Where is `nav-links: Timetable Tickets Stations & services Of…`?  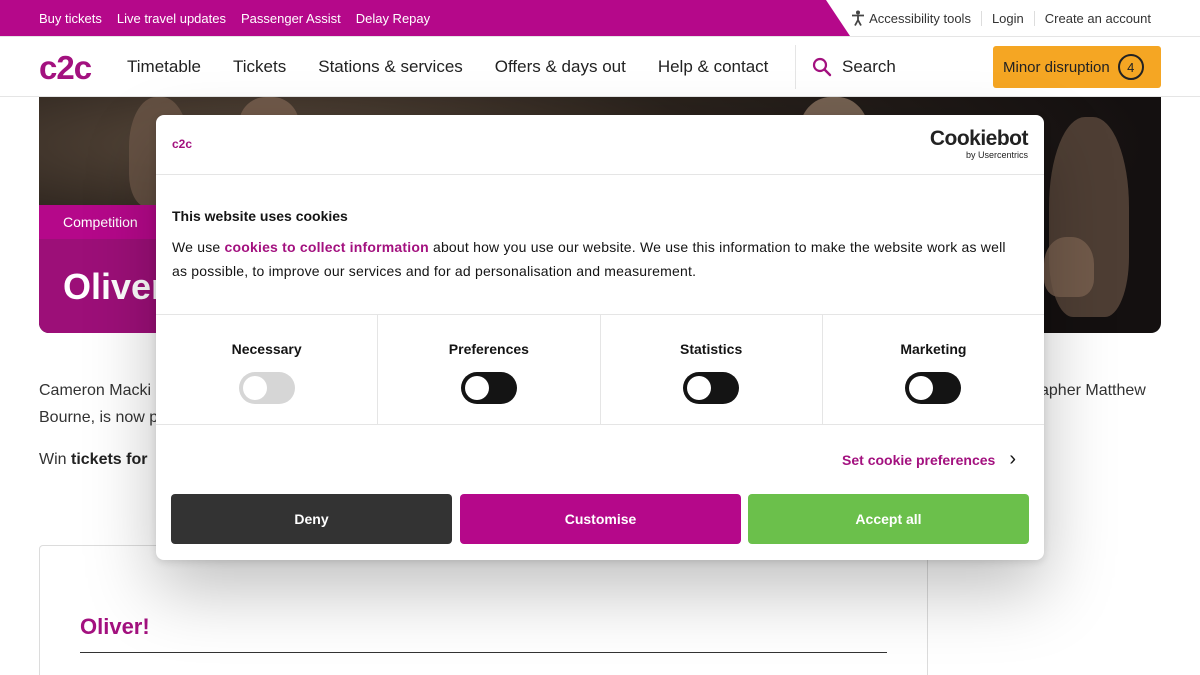 nav-links: Timetable Tickets Stations & services Of… is located at coordinates (463, 67).